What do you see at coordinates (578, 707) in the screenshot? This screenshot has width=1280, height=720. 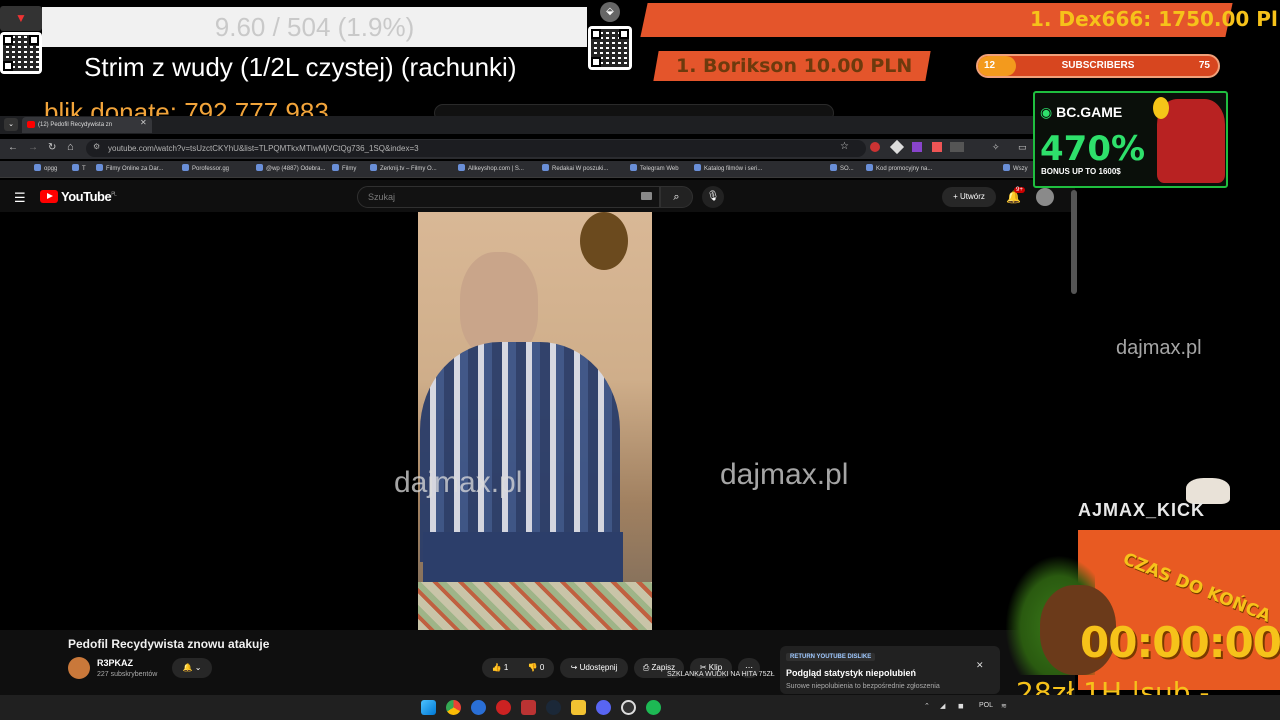 I see `folder-icon` at bounding box center [578, 707].